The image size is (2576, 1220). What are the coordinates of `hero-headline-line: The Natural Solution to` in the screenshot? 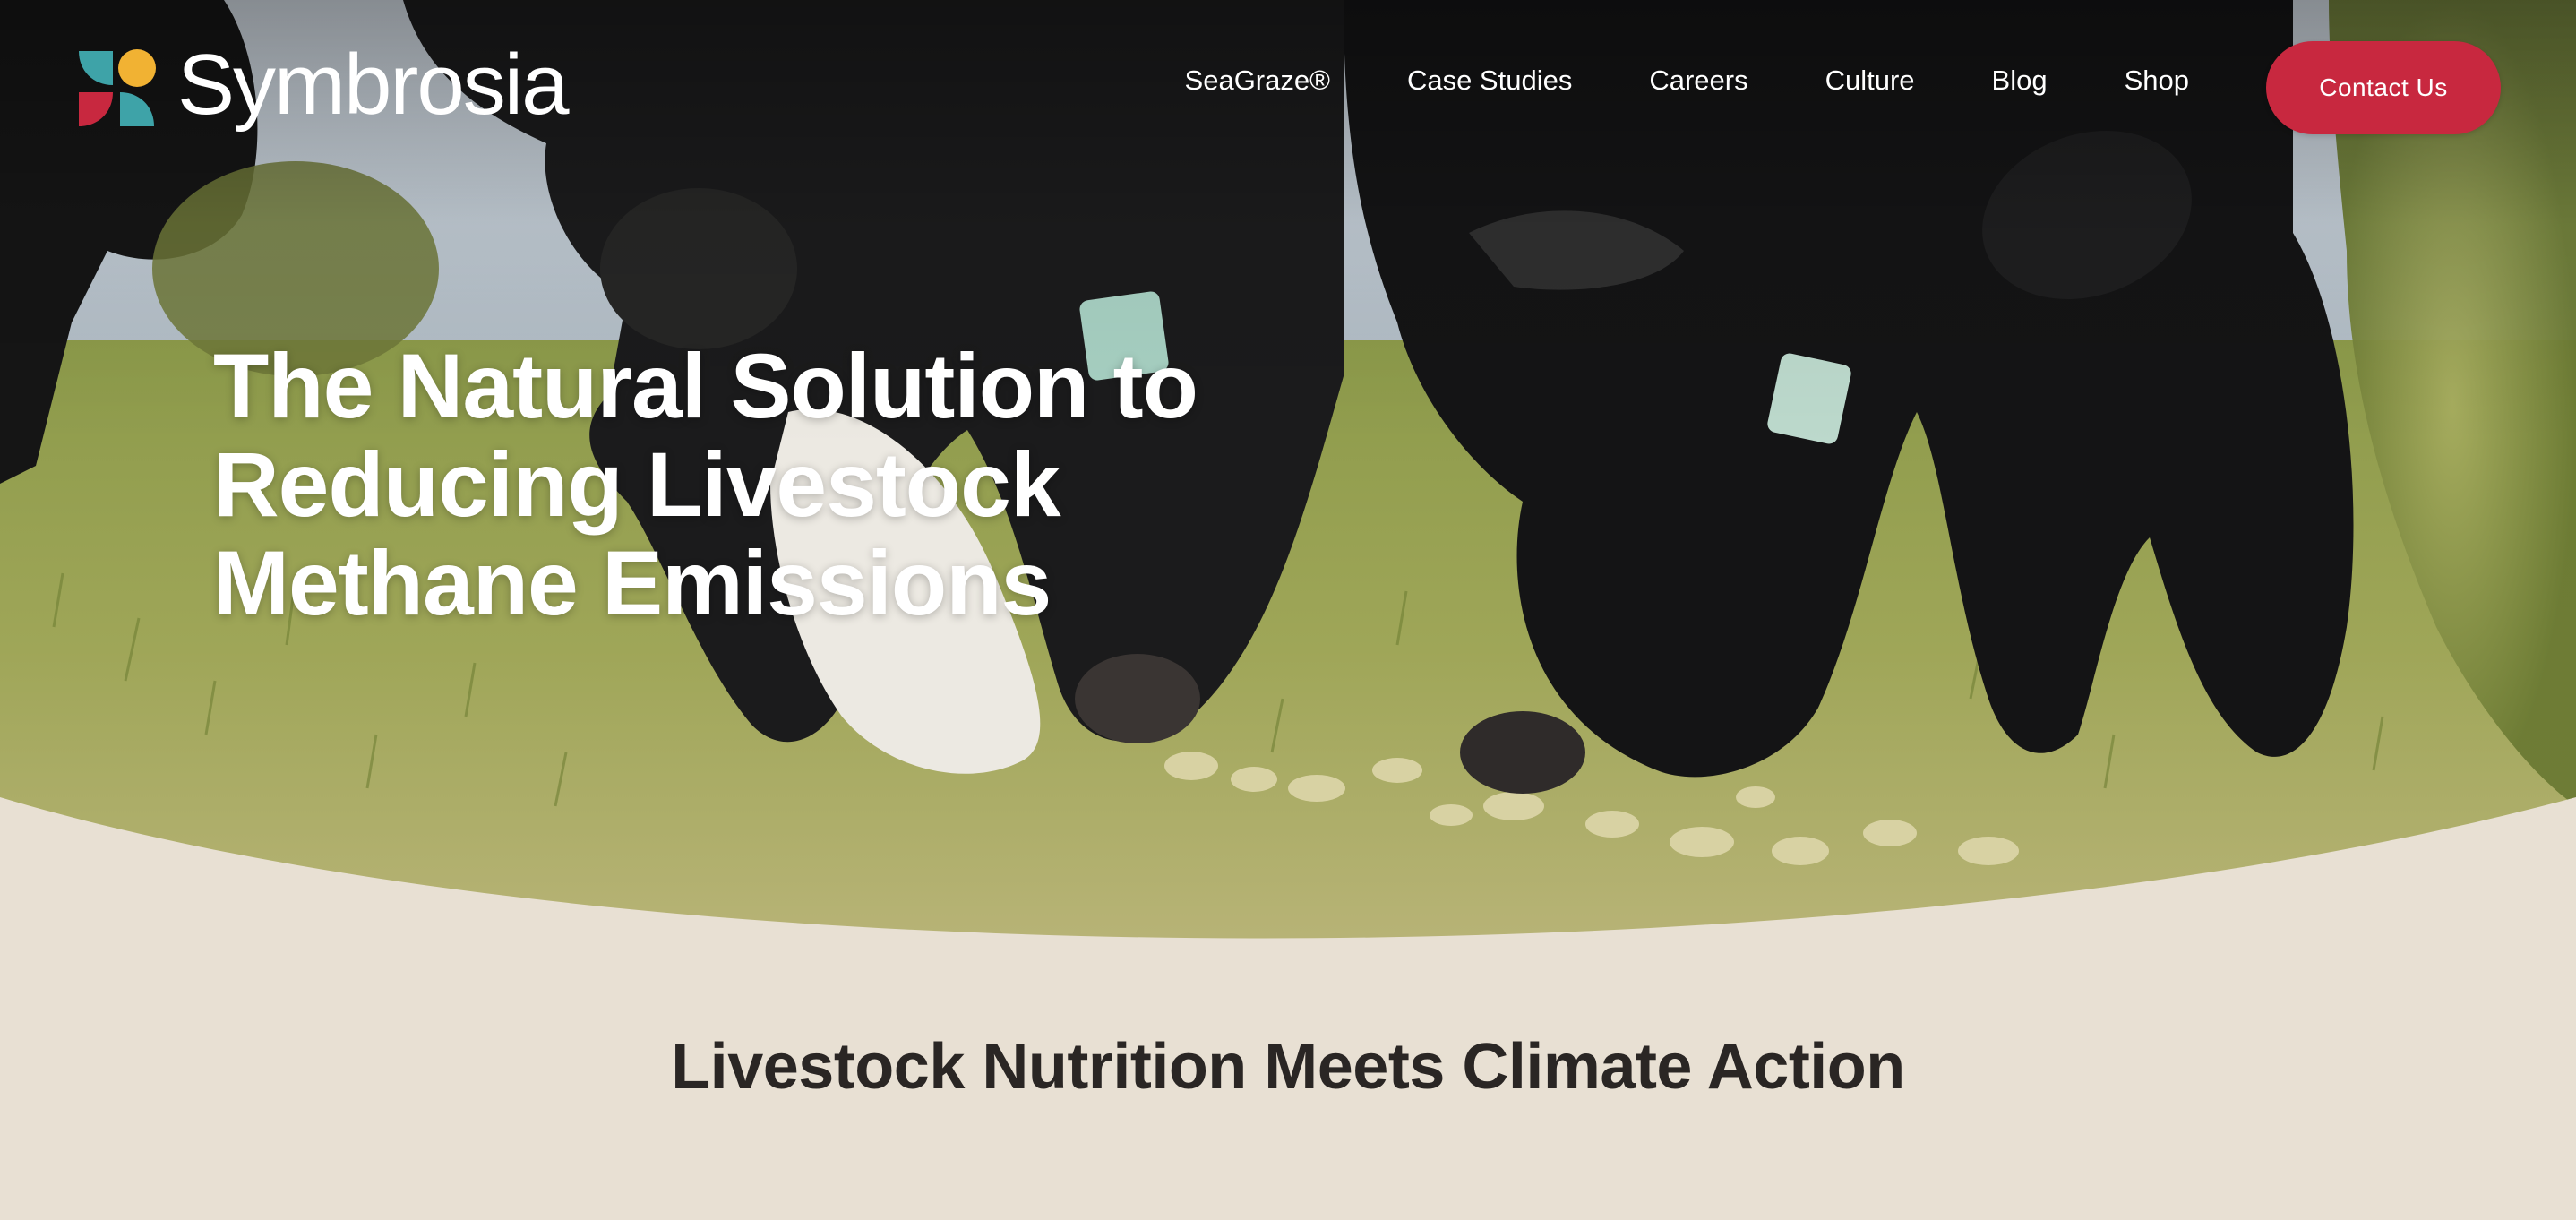 It's located at (705, 386).